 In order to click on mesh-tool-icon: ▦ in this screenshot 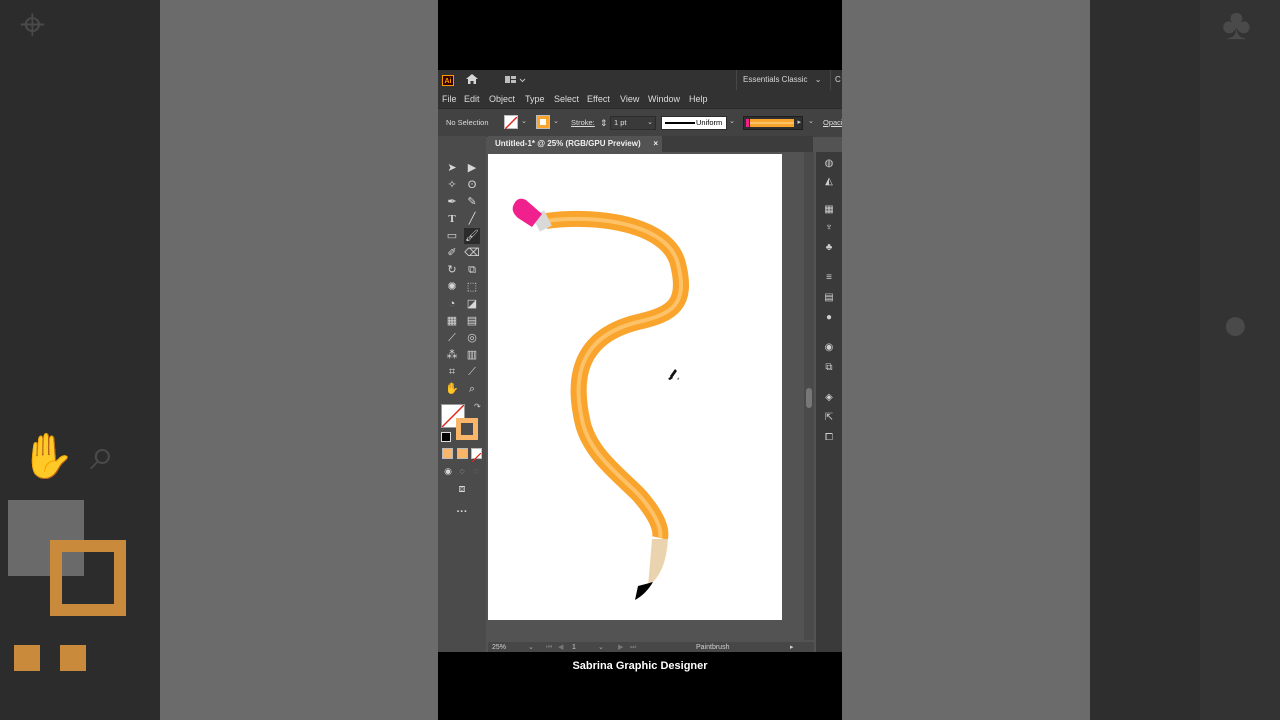, I will do `click(452, 321)`.